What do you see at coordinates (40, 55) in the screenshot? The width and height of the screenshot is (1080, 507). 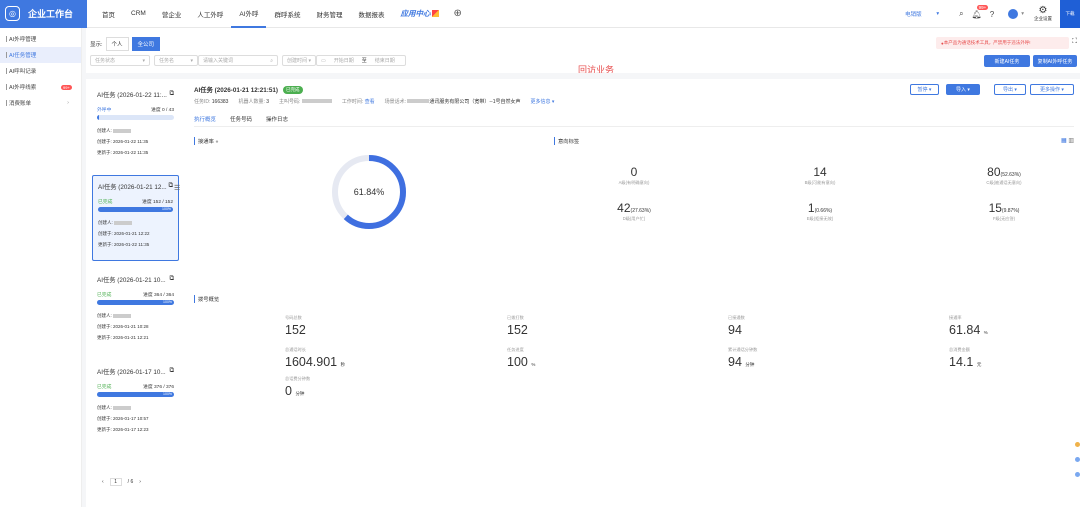 I see `sidebar-item-ai-task-mgmt: AI任务管理` at bounding box center [40, 55].